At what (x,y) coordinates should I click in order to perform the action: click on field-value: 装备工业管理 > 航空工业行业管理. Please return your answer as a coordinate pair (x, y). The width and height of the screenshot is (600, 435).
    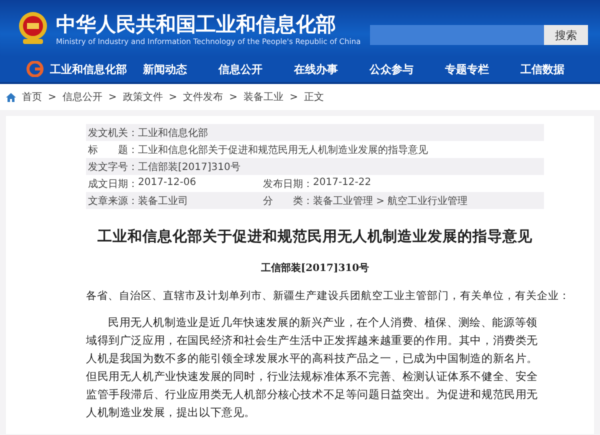
    Looking at the image, I should click on (390, 201).